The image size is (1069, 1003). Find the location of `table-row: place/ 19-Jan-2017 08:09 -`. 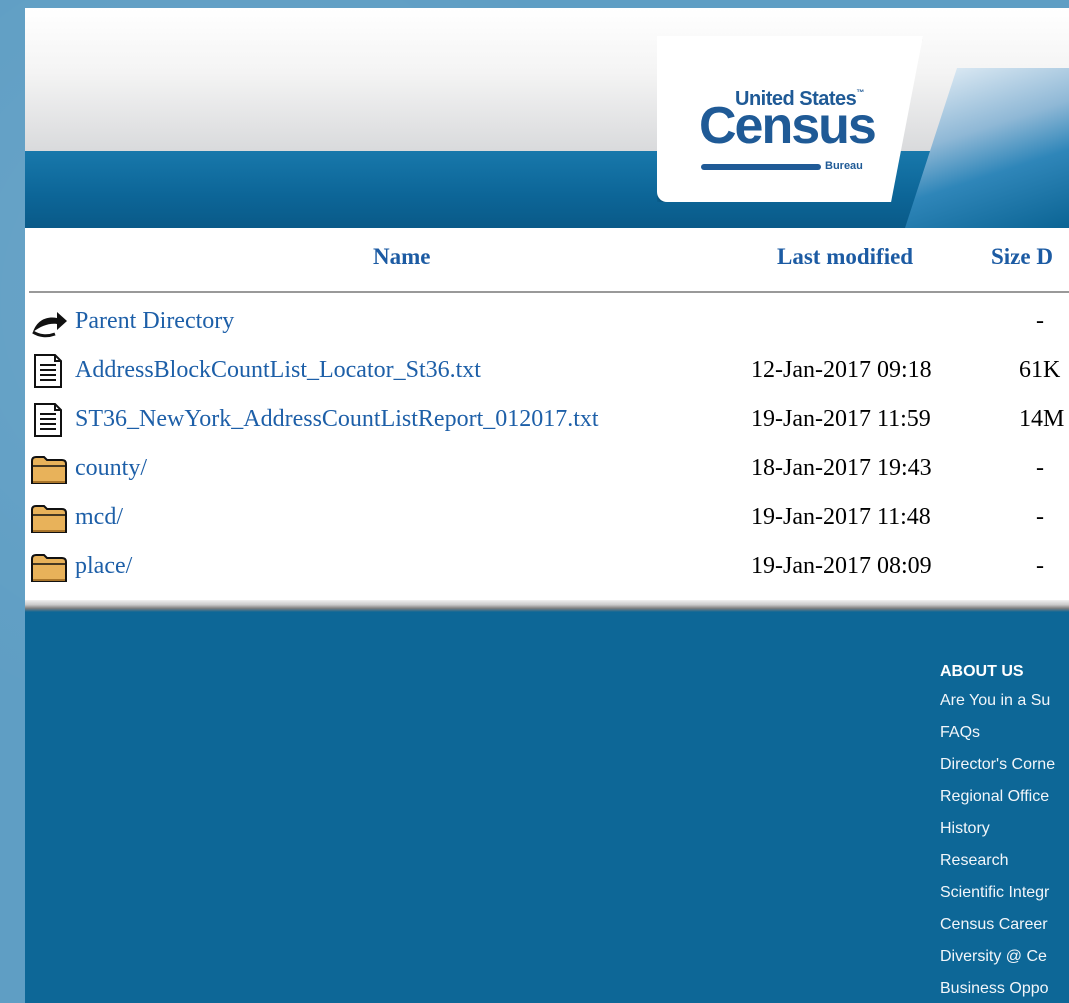

table-row: place/ 19-Jan-2017 08:09 - is located at coordinates (547, 569).